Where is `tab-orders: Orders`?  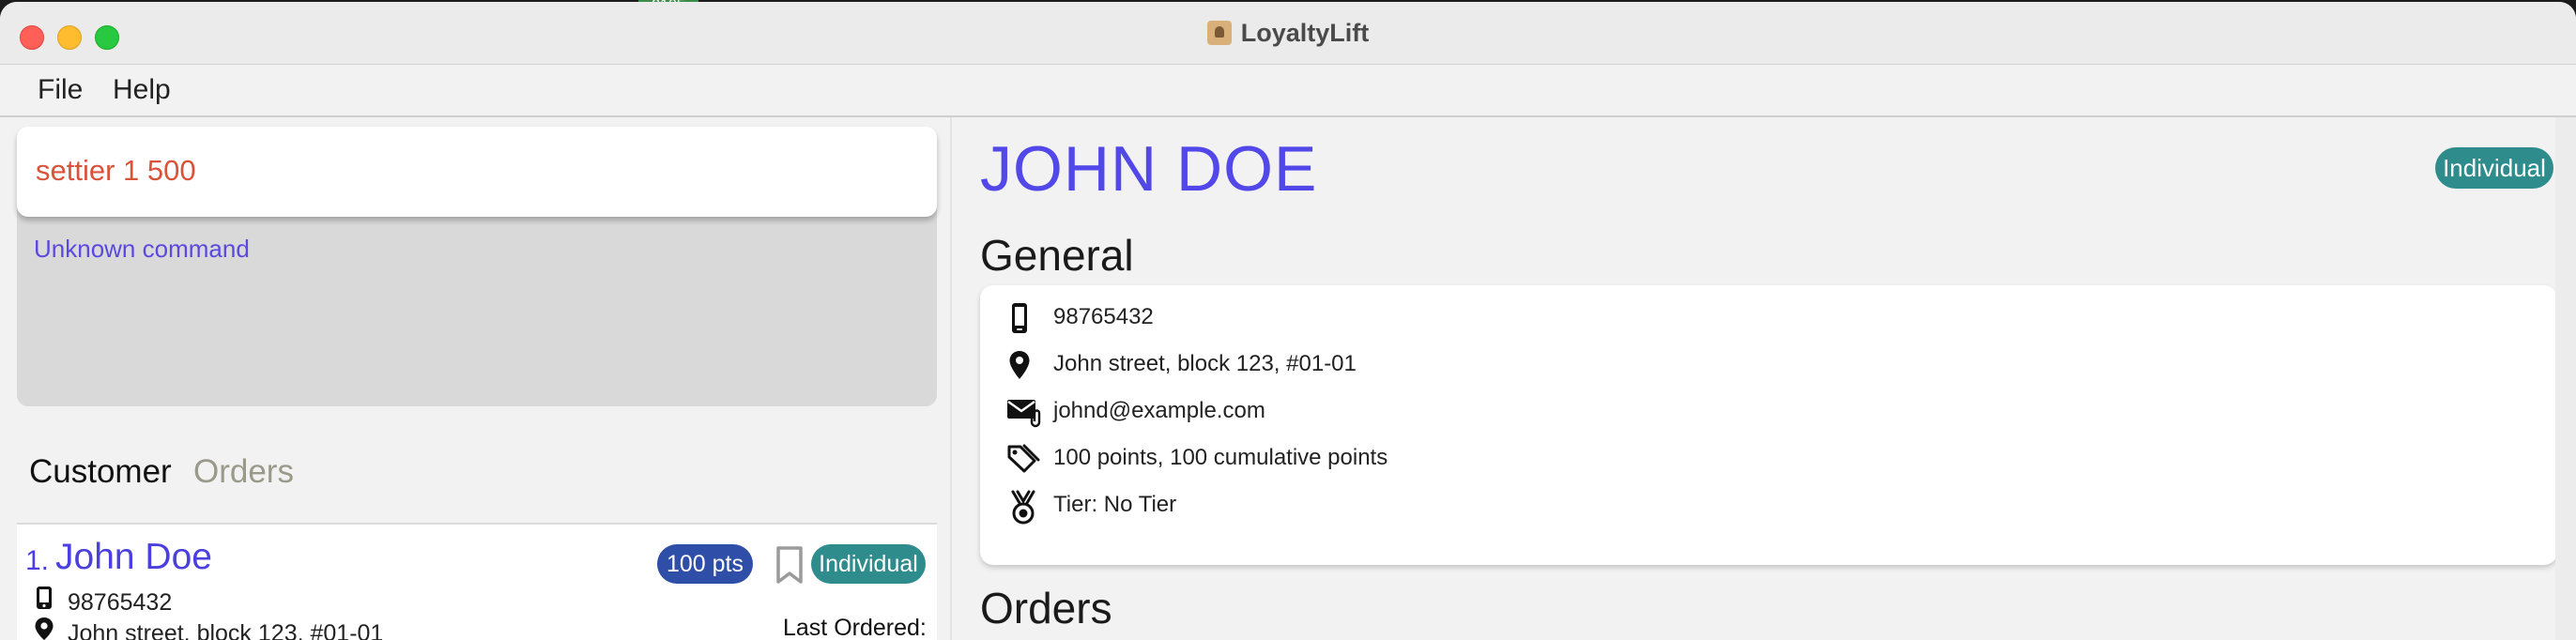
tab-orders: Orders is located at coordinates (243, 472).